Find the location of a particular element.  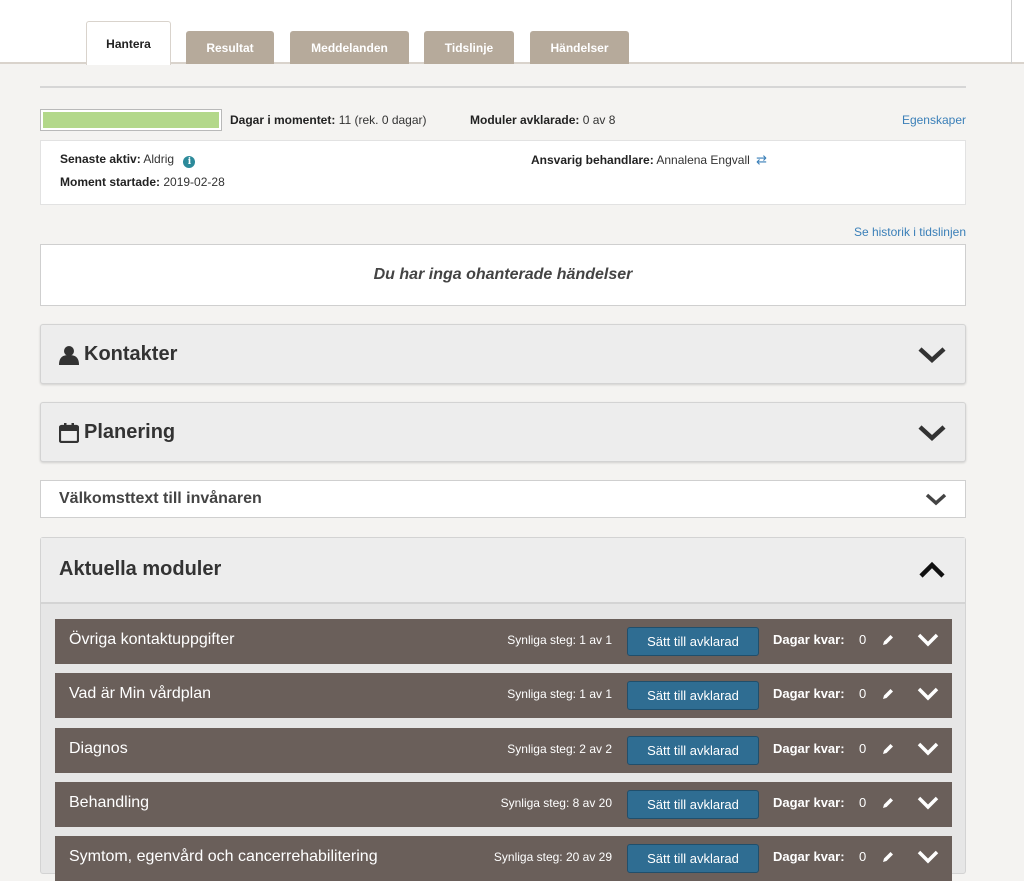

contacts-label: Kontakter is located at coordinates (131, 354).